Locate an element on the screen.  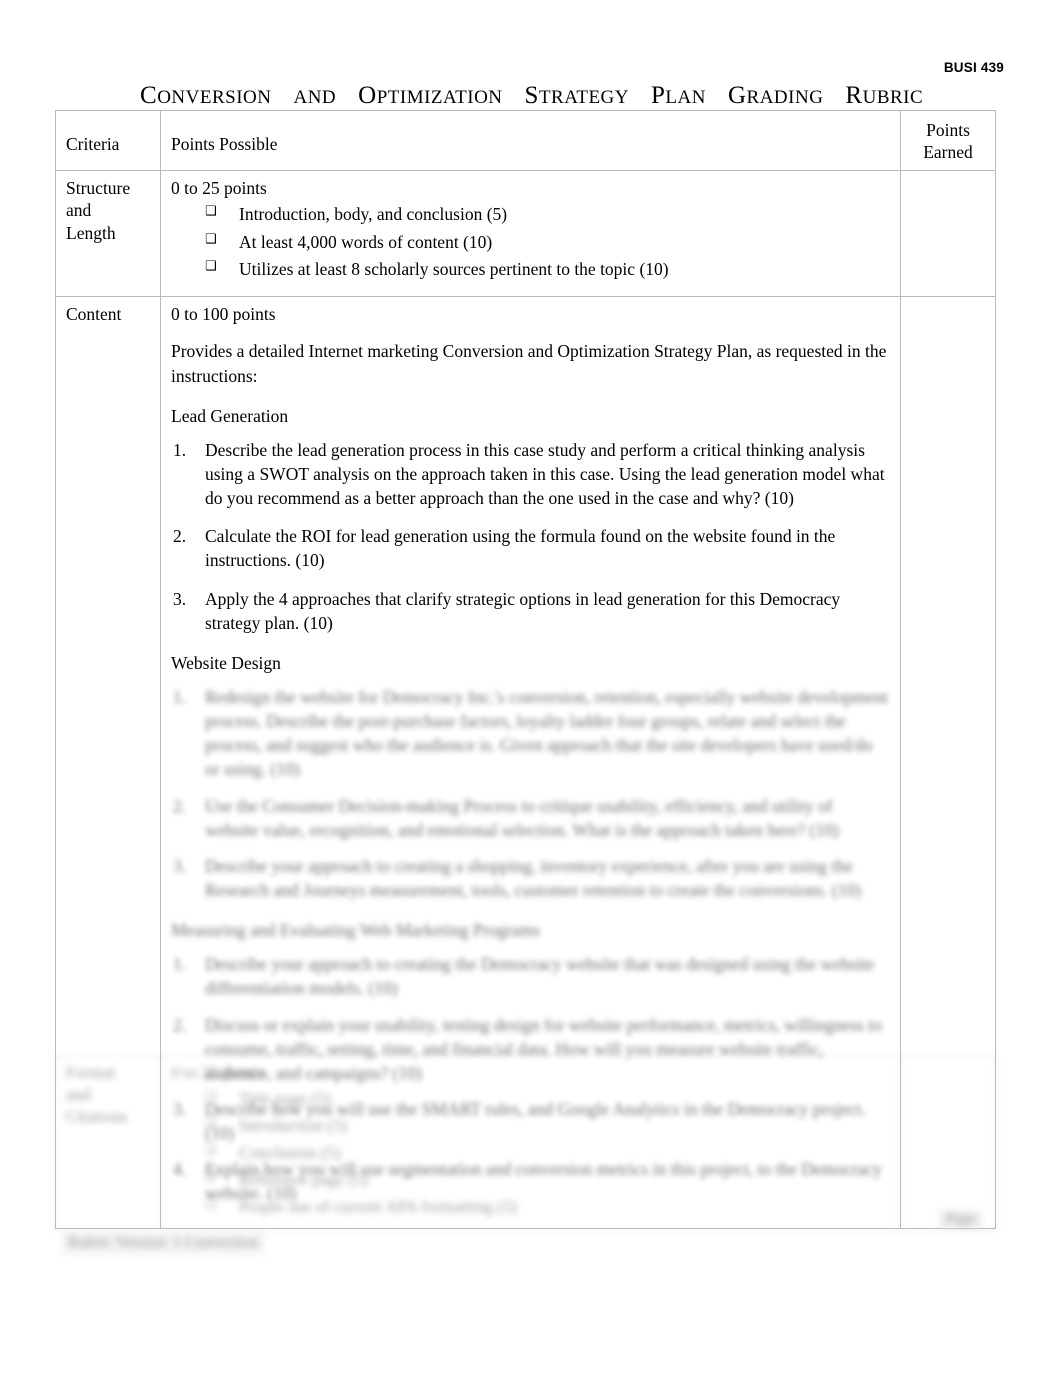
list-item-label: Reference page (5) is located at coordinates (304, 1180).